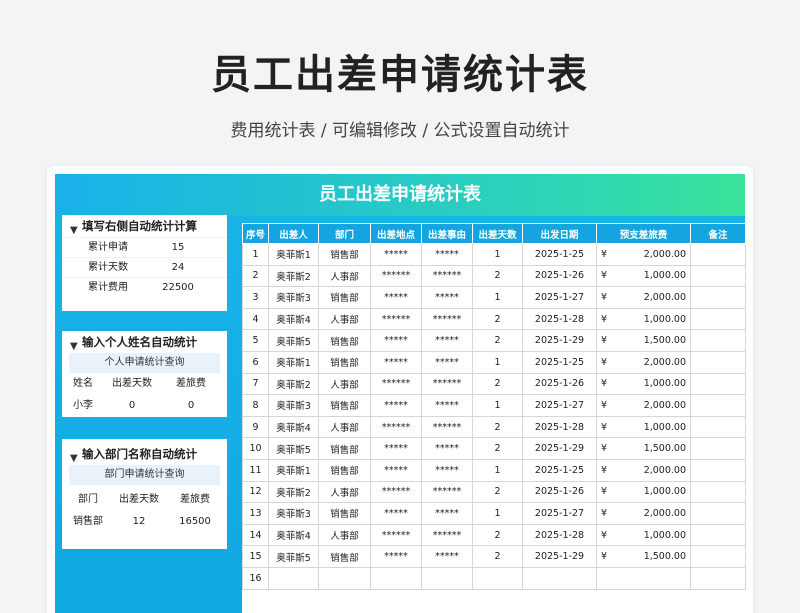  Describe the element at coordinates (293, 297) in the screenshot. I see `traveler-cell: 奥菲斯3` at that location.